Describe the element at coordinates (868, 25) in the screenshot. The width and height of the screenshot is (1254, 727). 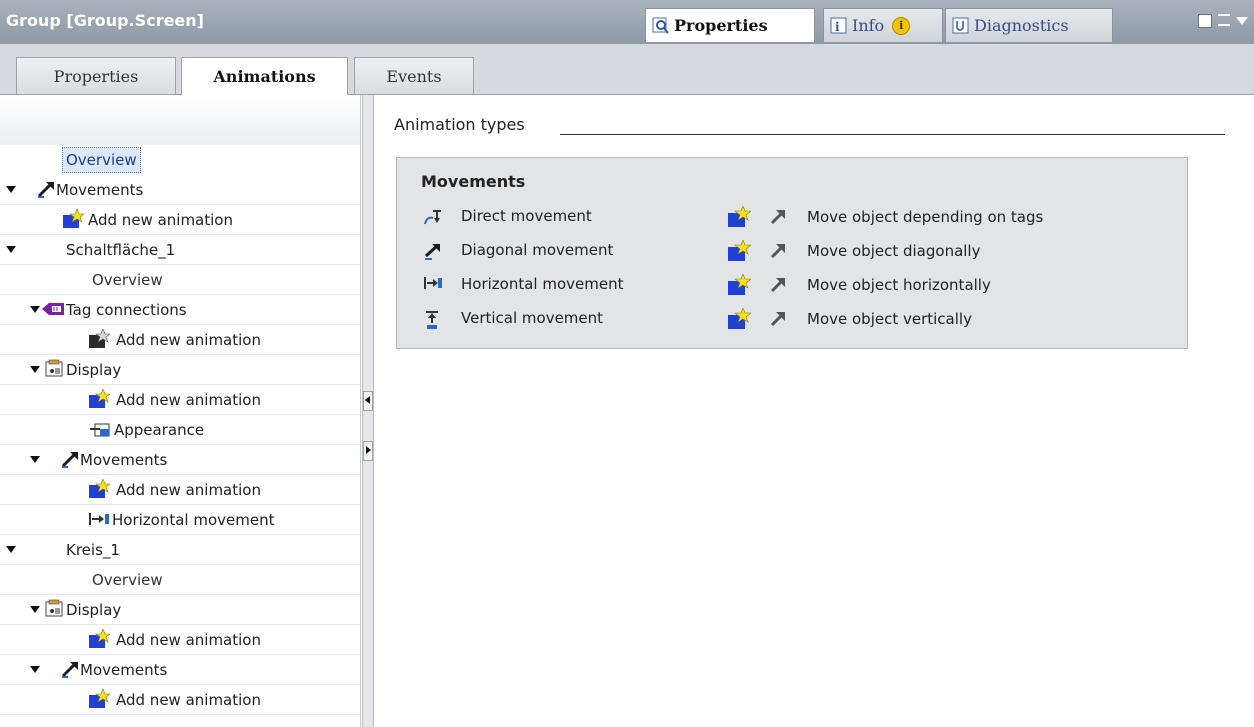
I see `tab-info-label: Info` at that location.